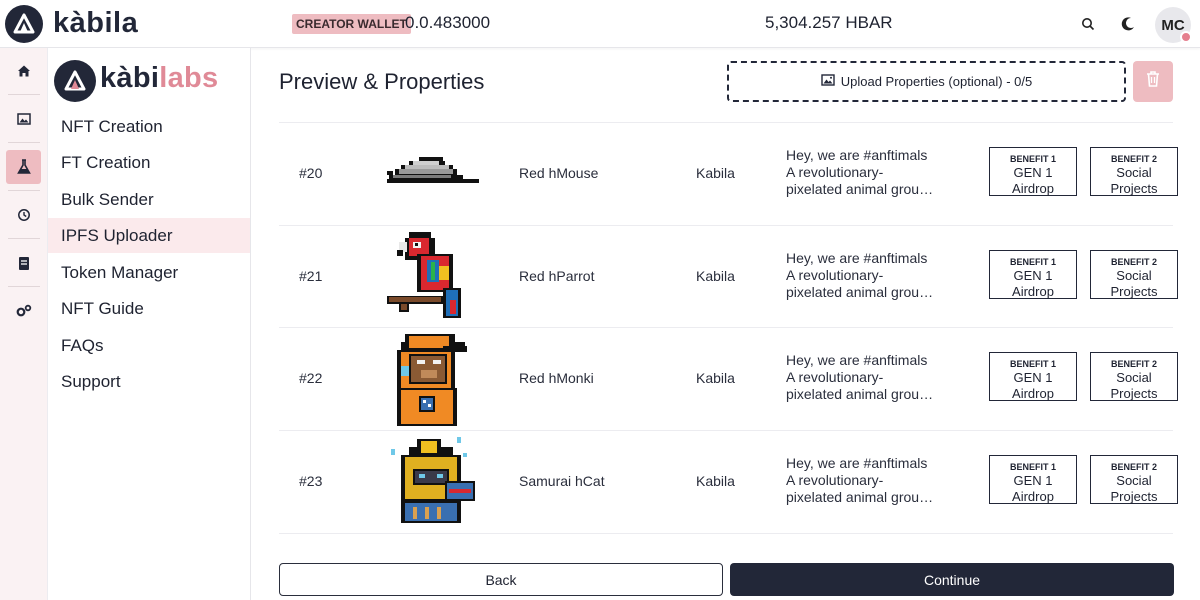  I want to click on nft-image-samurai-cat, so click(433, 480).